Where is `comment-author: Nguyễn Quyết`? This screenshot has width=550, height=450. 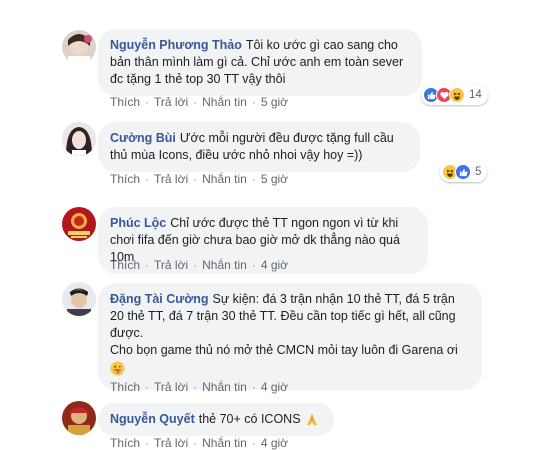 comment-author: Nguyễn Quyết is located at coordinates (152, 419).